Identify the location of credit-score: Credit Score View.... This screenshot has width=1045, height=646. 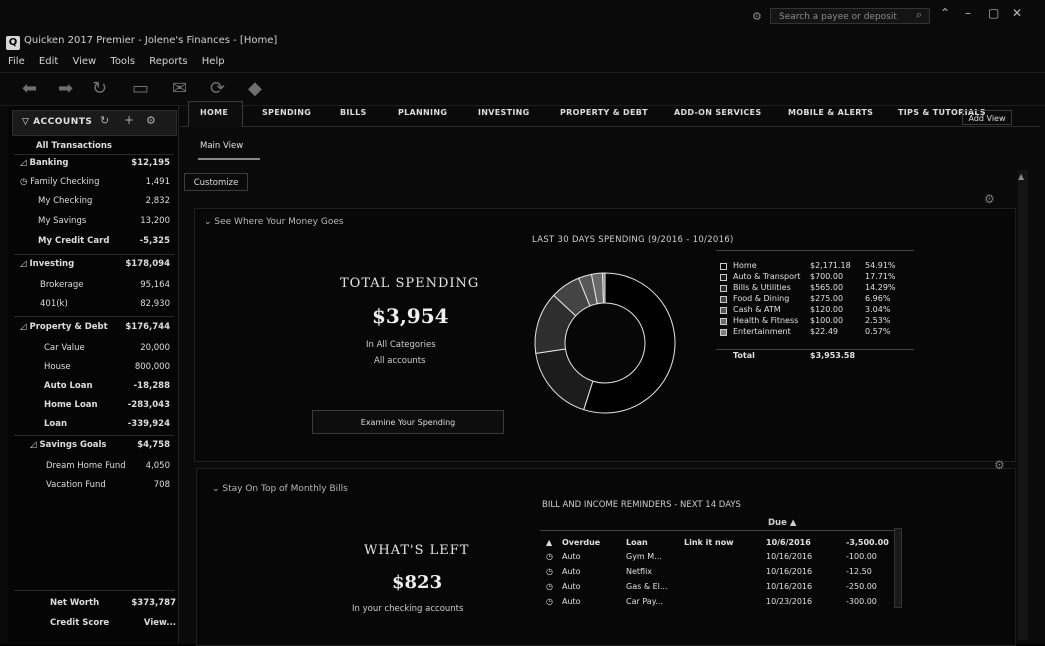
(113, 627).